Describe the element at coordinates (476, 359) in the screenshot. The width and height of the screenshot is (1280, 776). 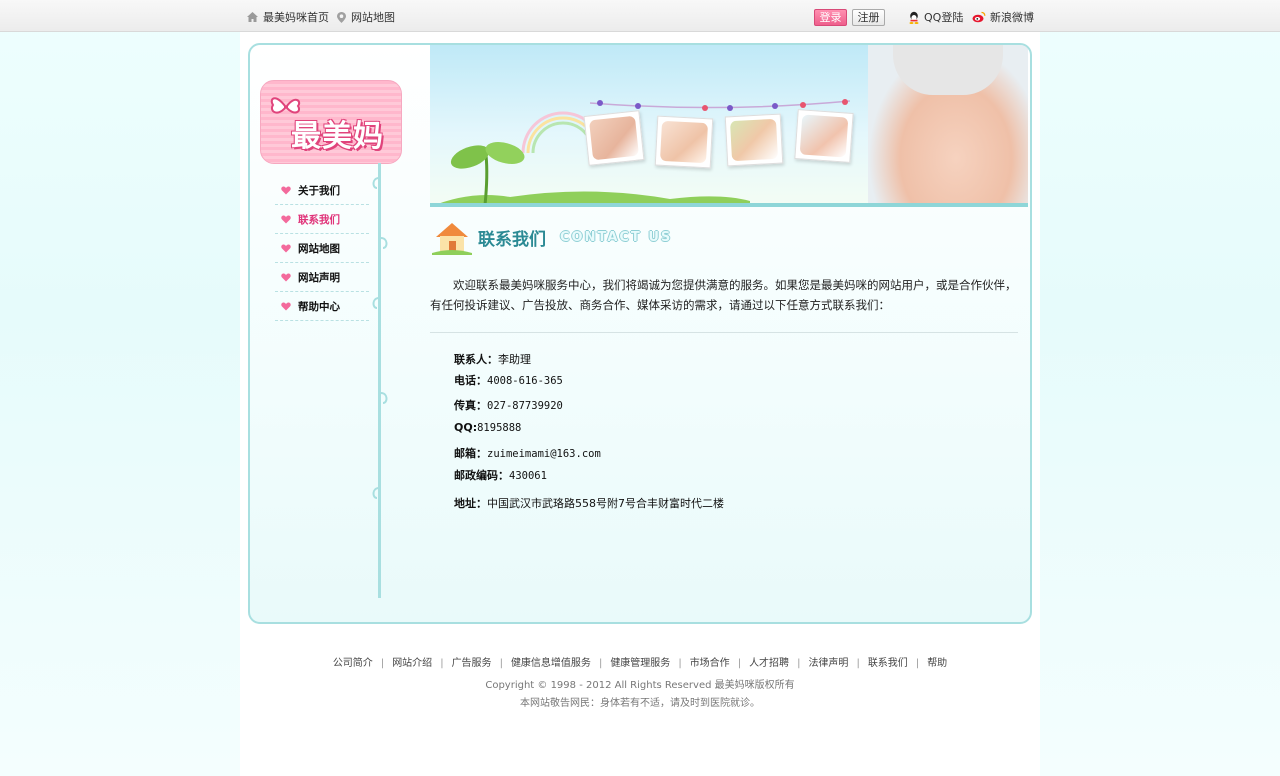
I see `contact-person-label: 联系人：` at that location.